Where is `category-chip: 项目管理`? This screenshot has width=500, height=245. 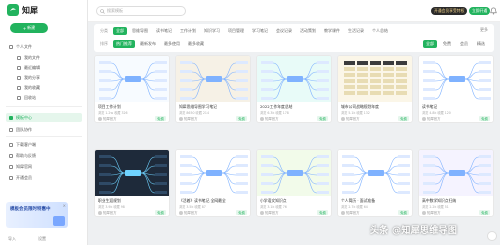
category-chip: 项目管理 is located at coordinates (236, 31).